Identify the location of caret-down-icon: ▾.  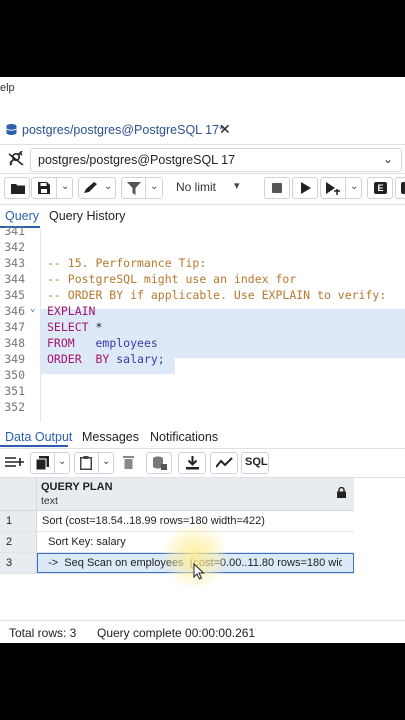
(237, 186).